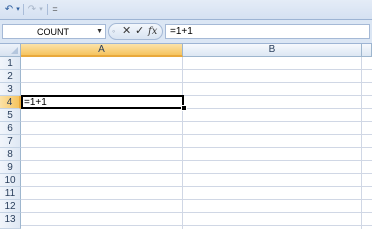 The height and width of the screenshot is (240, 372). What do you see at coordinates (272, 50) in the screenshot?
I see `column-header-b: B` at bounding box center [272, 50].